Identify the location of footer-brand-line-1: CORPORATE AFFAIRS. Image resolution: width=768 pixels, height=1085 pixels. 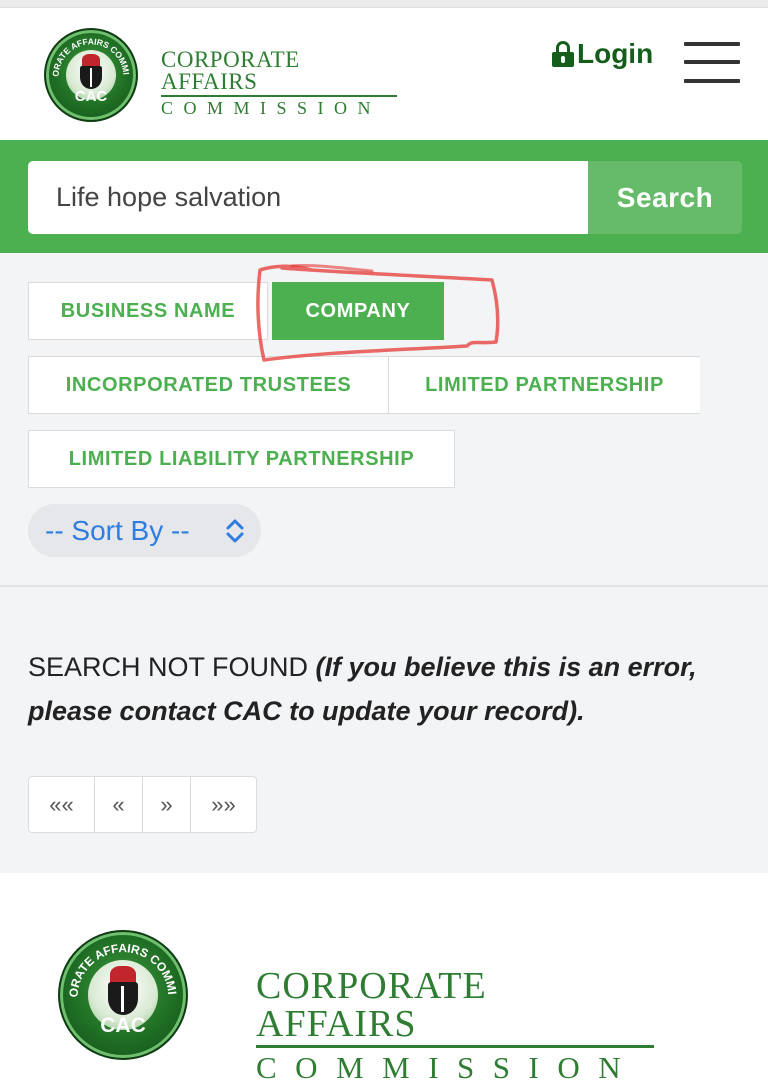
(371, 1005).